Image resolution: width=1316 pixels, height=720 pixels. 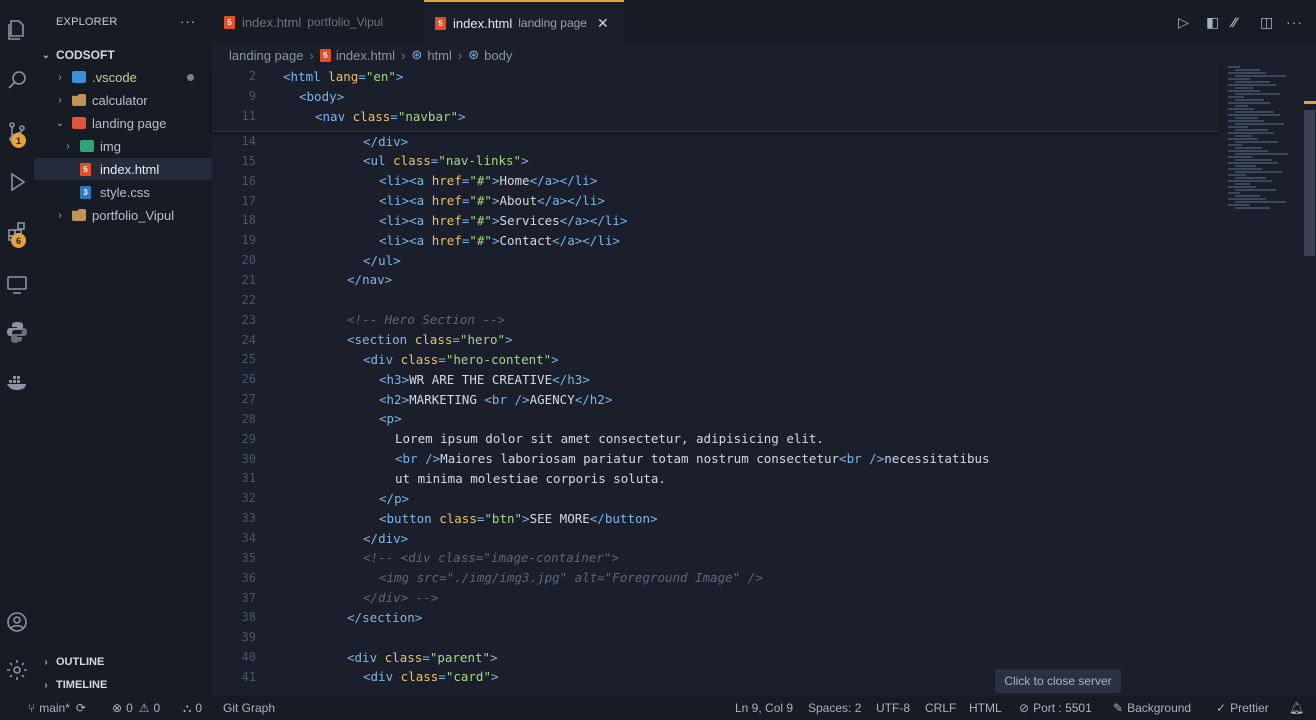 I want to click on code-line: 31 ut minima molestiae corporis soluta., so click(x=717, y=478).